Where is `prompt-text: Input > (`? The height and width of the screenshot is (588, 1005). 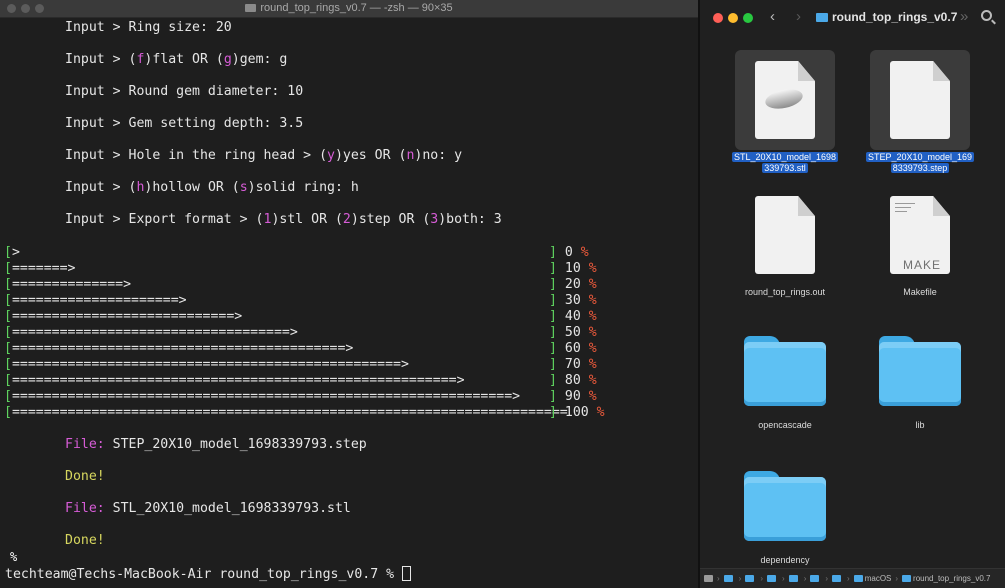 prompt-text: Input > ( is located at coordinates (101, 59).